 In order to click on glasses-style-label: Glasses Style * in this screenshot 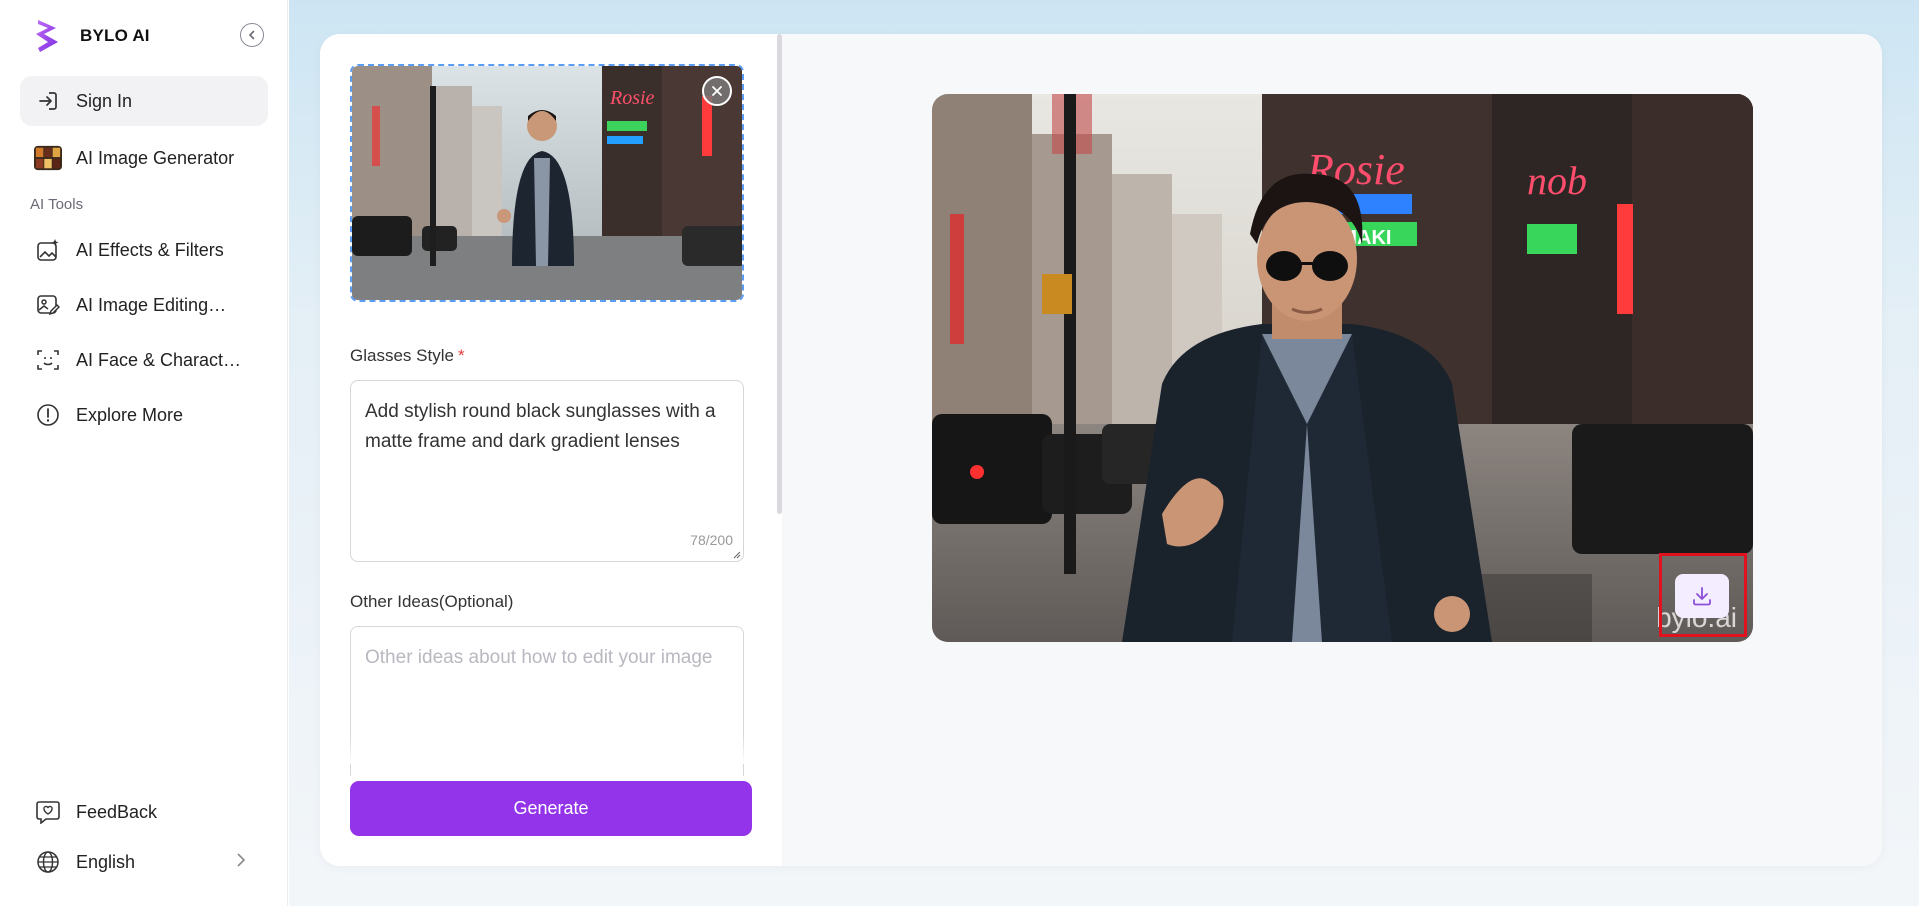, I will do `click(407, 356)`.